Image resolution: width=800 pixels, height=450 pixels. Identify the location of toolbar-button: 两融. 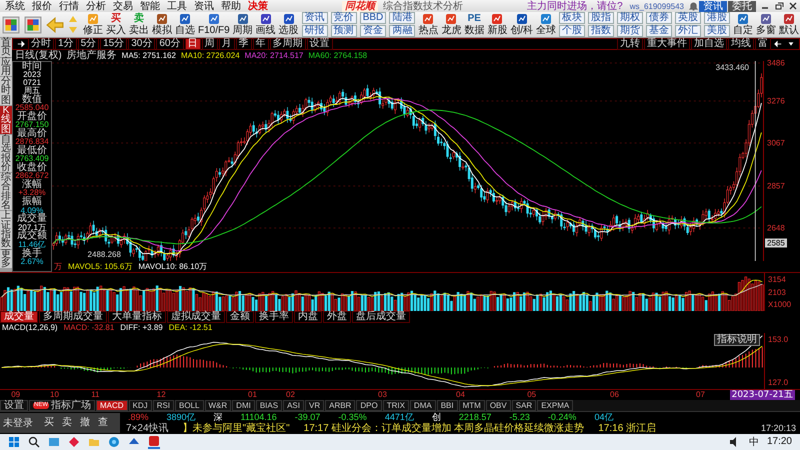
(402, 31).